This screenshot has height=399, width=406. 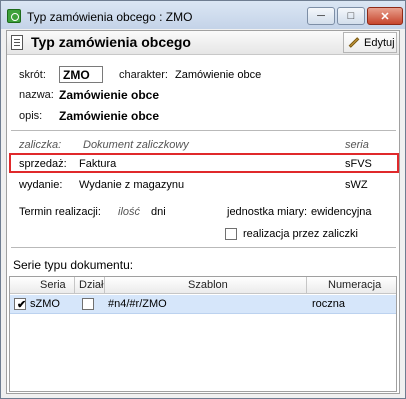 I want to click on sprzedaz-label: sprzedaż:, so click(x=43, y=164).